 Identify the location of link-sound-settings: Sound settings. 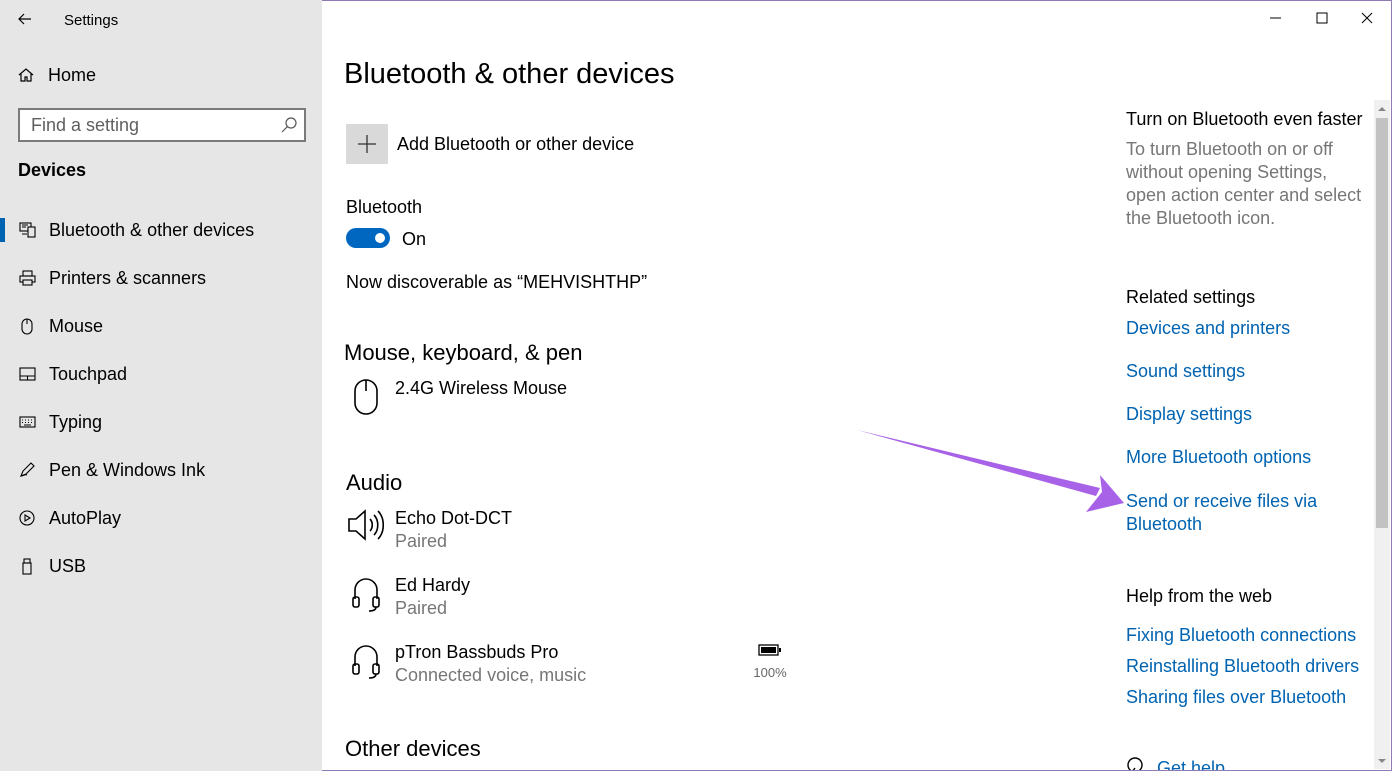
(1185, 371).